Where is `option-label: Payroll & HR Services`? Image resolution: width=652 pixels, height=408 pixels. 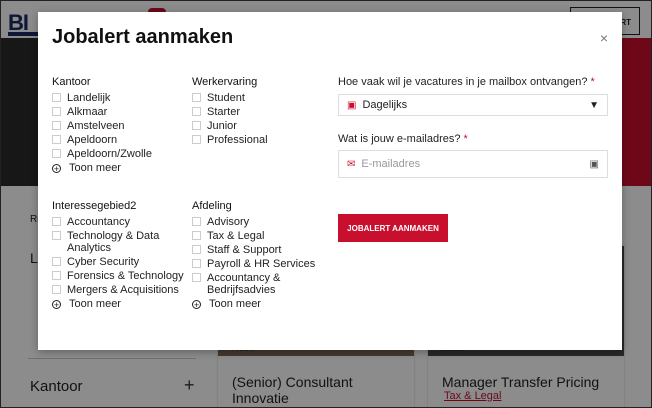
option-label: Payroll & HR Services is located at coordinates (261, 264).